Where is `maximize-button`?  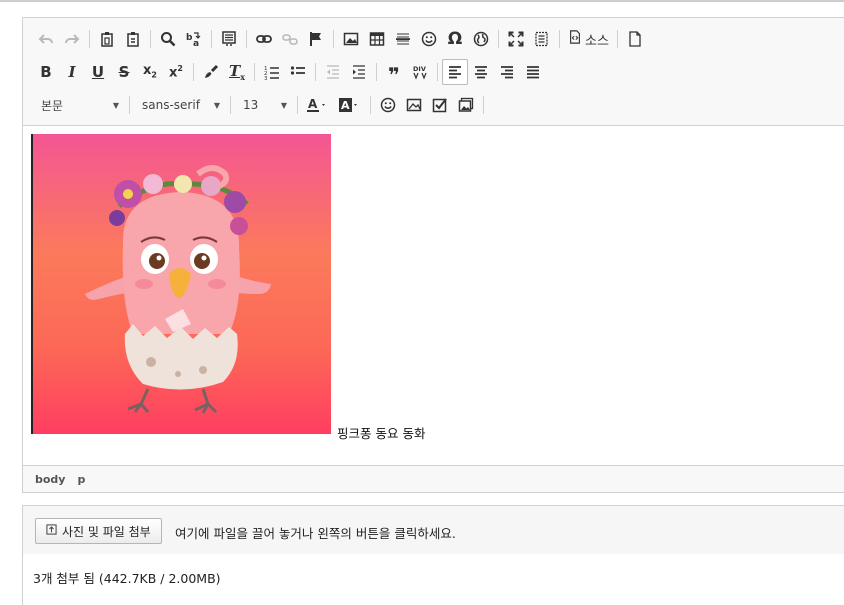 maximize-button is located at coordinates (516, 39).